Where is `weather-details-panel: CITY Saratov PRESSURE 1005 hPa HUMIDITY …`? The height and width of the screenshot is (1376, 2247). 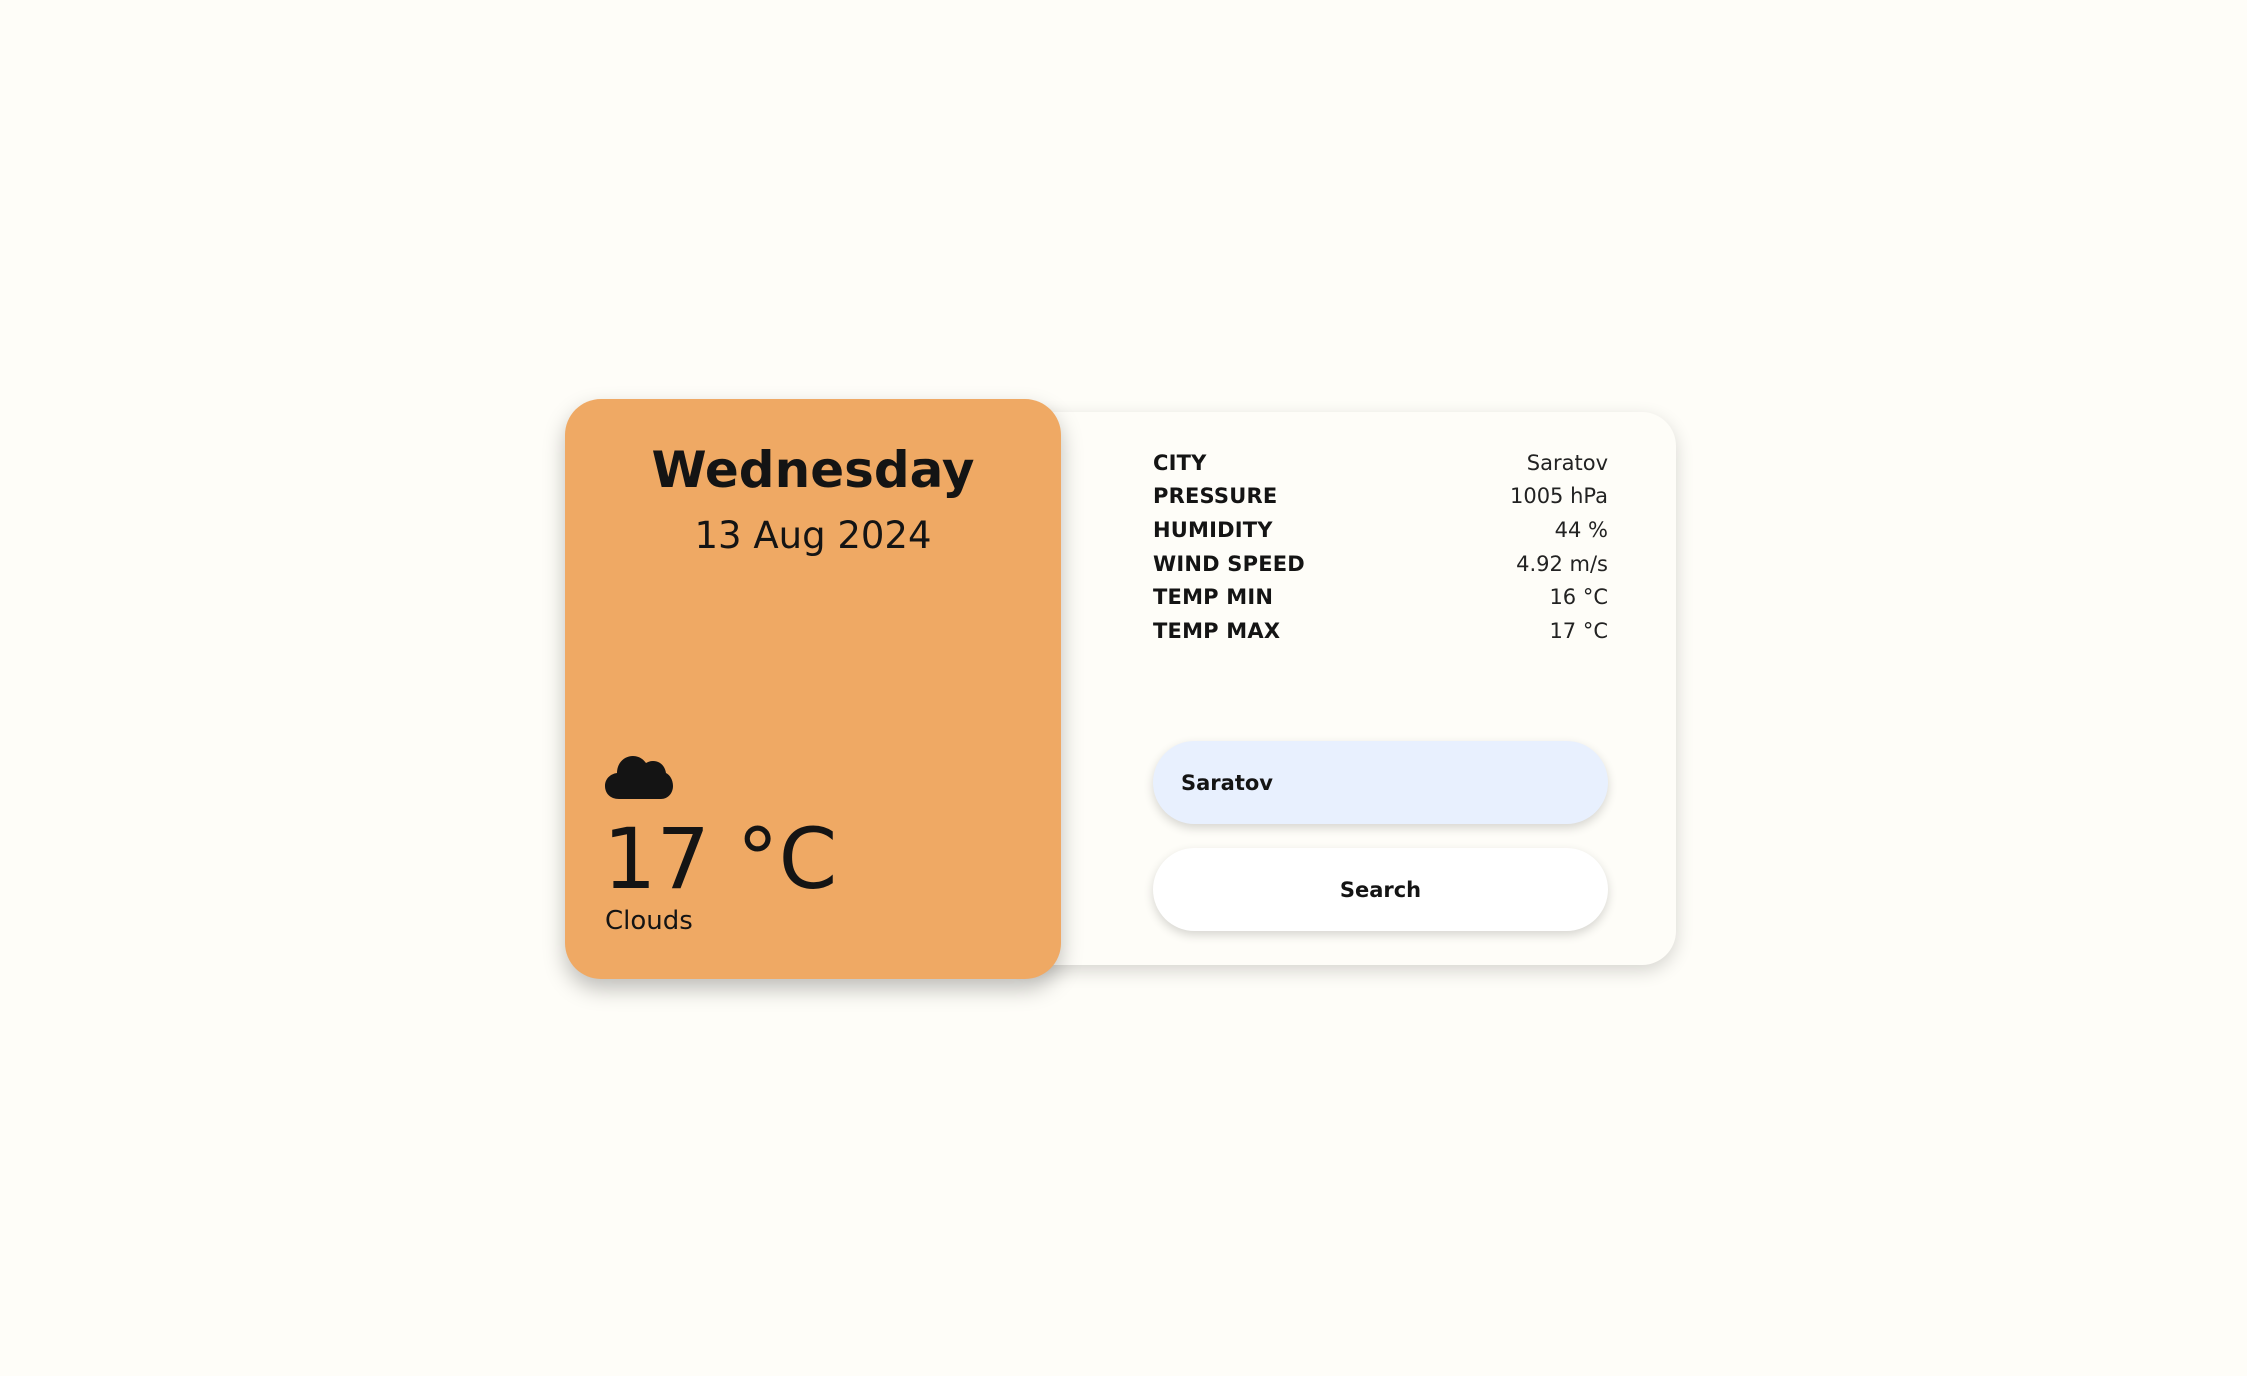 weather-details-panel: CITY Saratov PRESSURE 1005 hPa HUMIDITY … is located at coordinates (1343, 688).